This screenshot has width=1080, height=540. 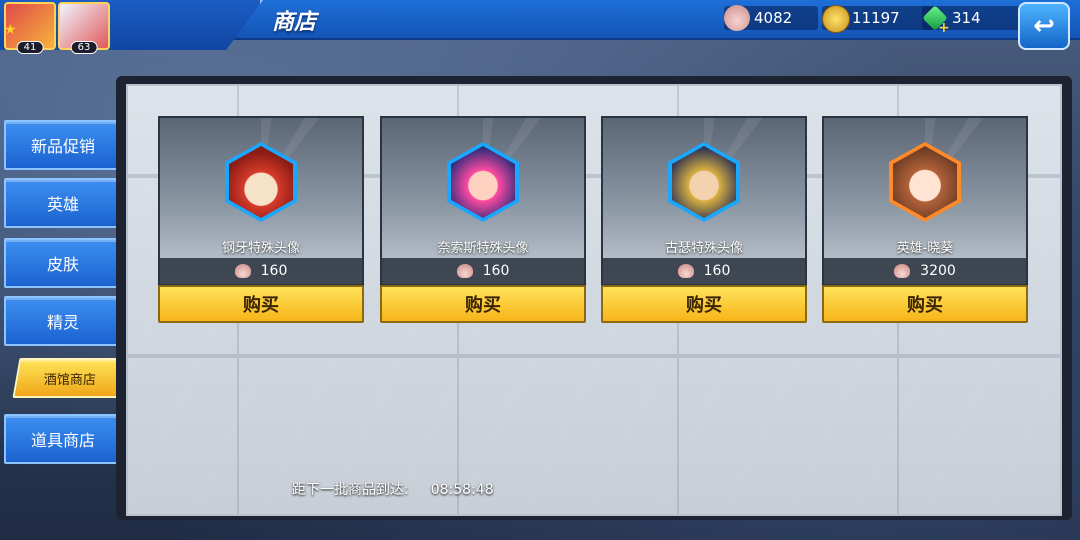 I want to click on shell-counter: 4082, so click(x=771, y=18).